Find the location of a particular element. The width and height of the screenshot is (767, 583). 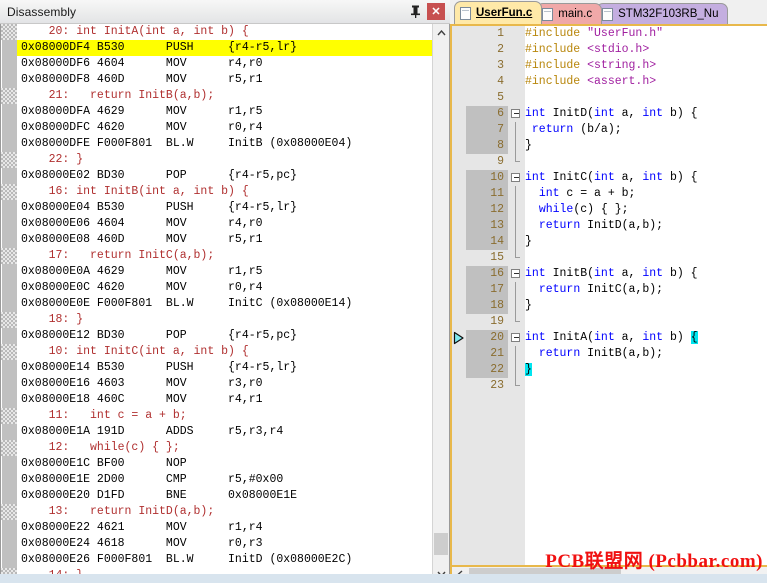

disassembly-asm-line: 0x08000E20 D1FD BNE 0x08000E1E is located at coordinates (224, 496).